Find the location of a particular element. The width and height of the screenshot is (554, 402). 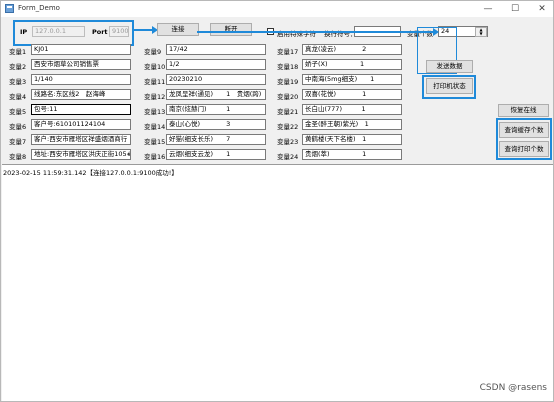

var-label: 变量5 is located at coordinates (18, 112).